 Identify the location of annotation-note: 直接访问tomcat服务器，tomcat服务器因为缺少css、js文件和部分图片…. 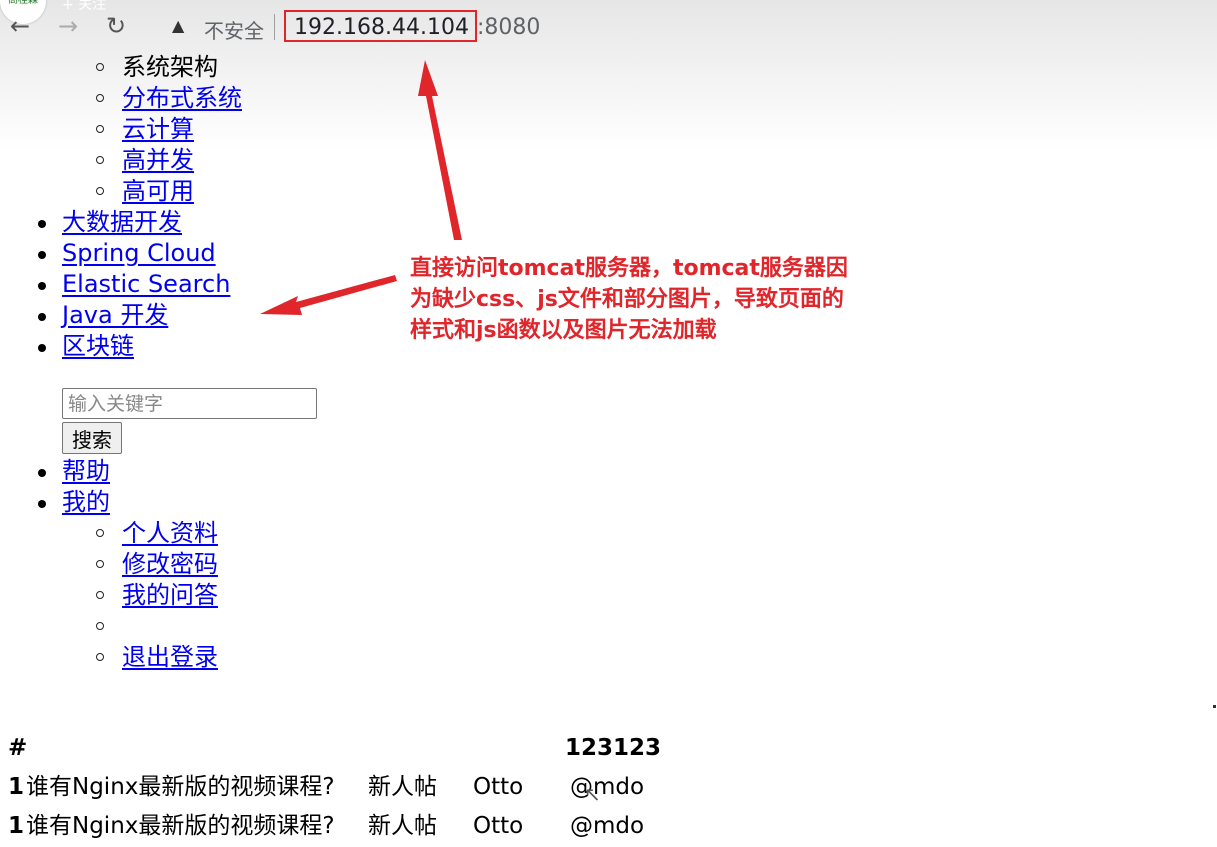
(629, 299).